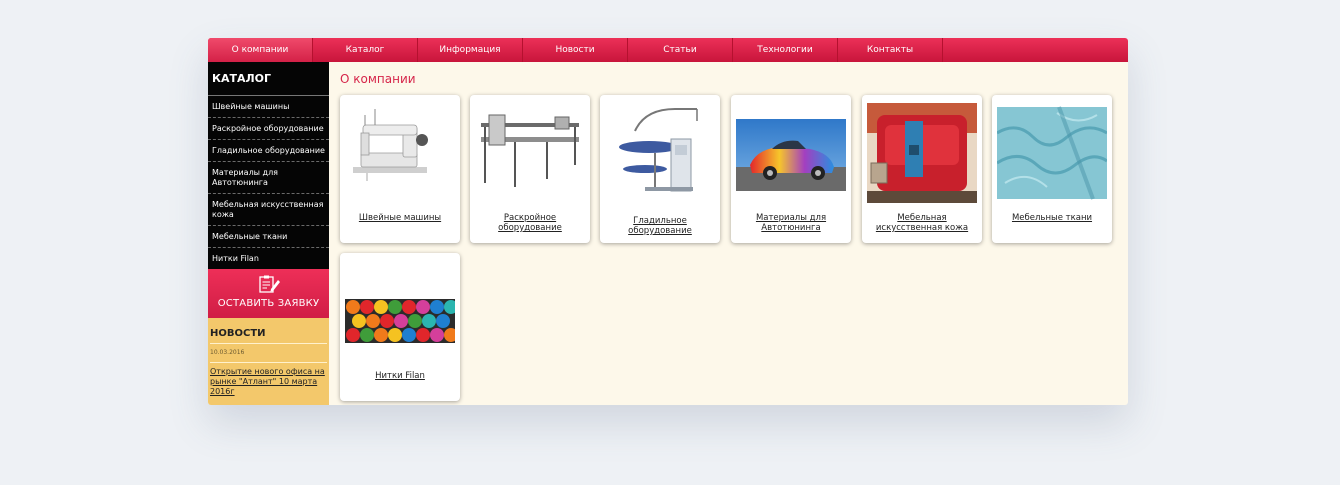 The width and height of the screenshot is (1340, 485). What do you see at coordinates (1052, 218) in the screenshot?
I see `product-card-label: Мебельные ткани` at bounding box center [1052, 218].